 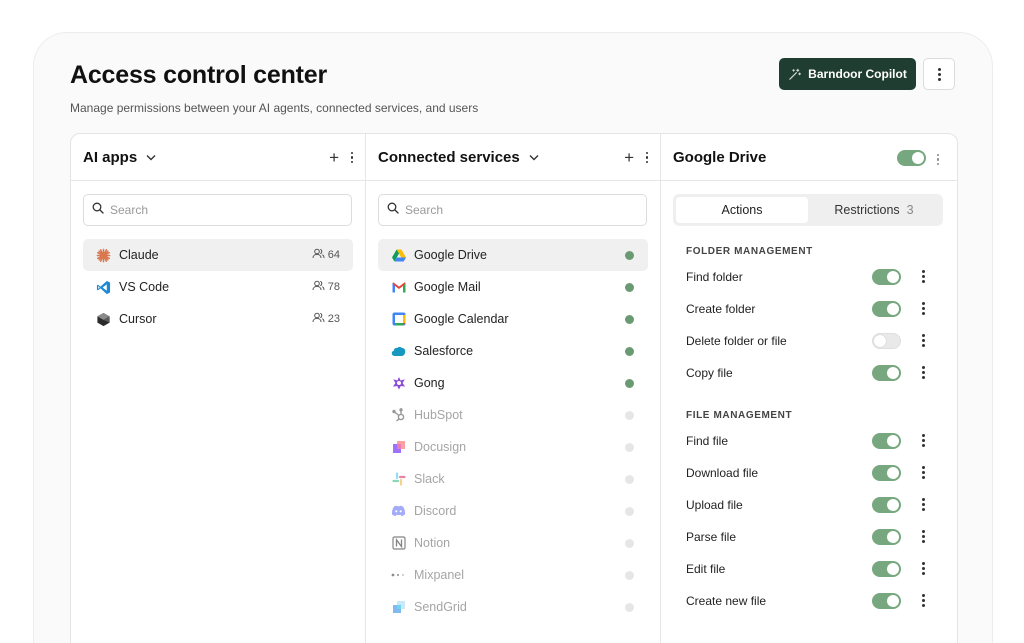 I want to click on action-label: Download file, so click(x=722, y=473).